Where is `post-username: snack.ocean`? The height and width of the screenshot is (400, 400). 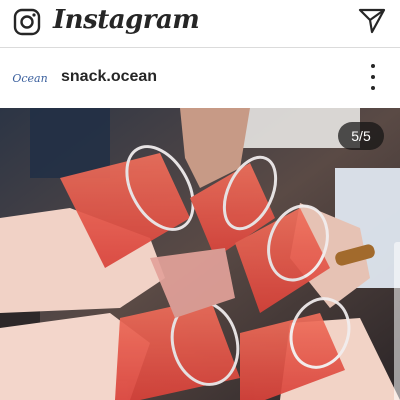
post-username: snack.ocean is located at coordinates (109, 77).